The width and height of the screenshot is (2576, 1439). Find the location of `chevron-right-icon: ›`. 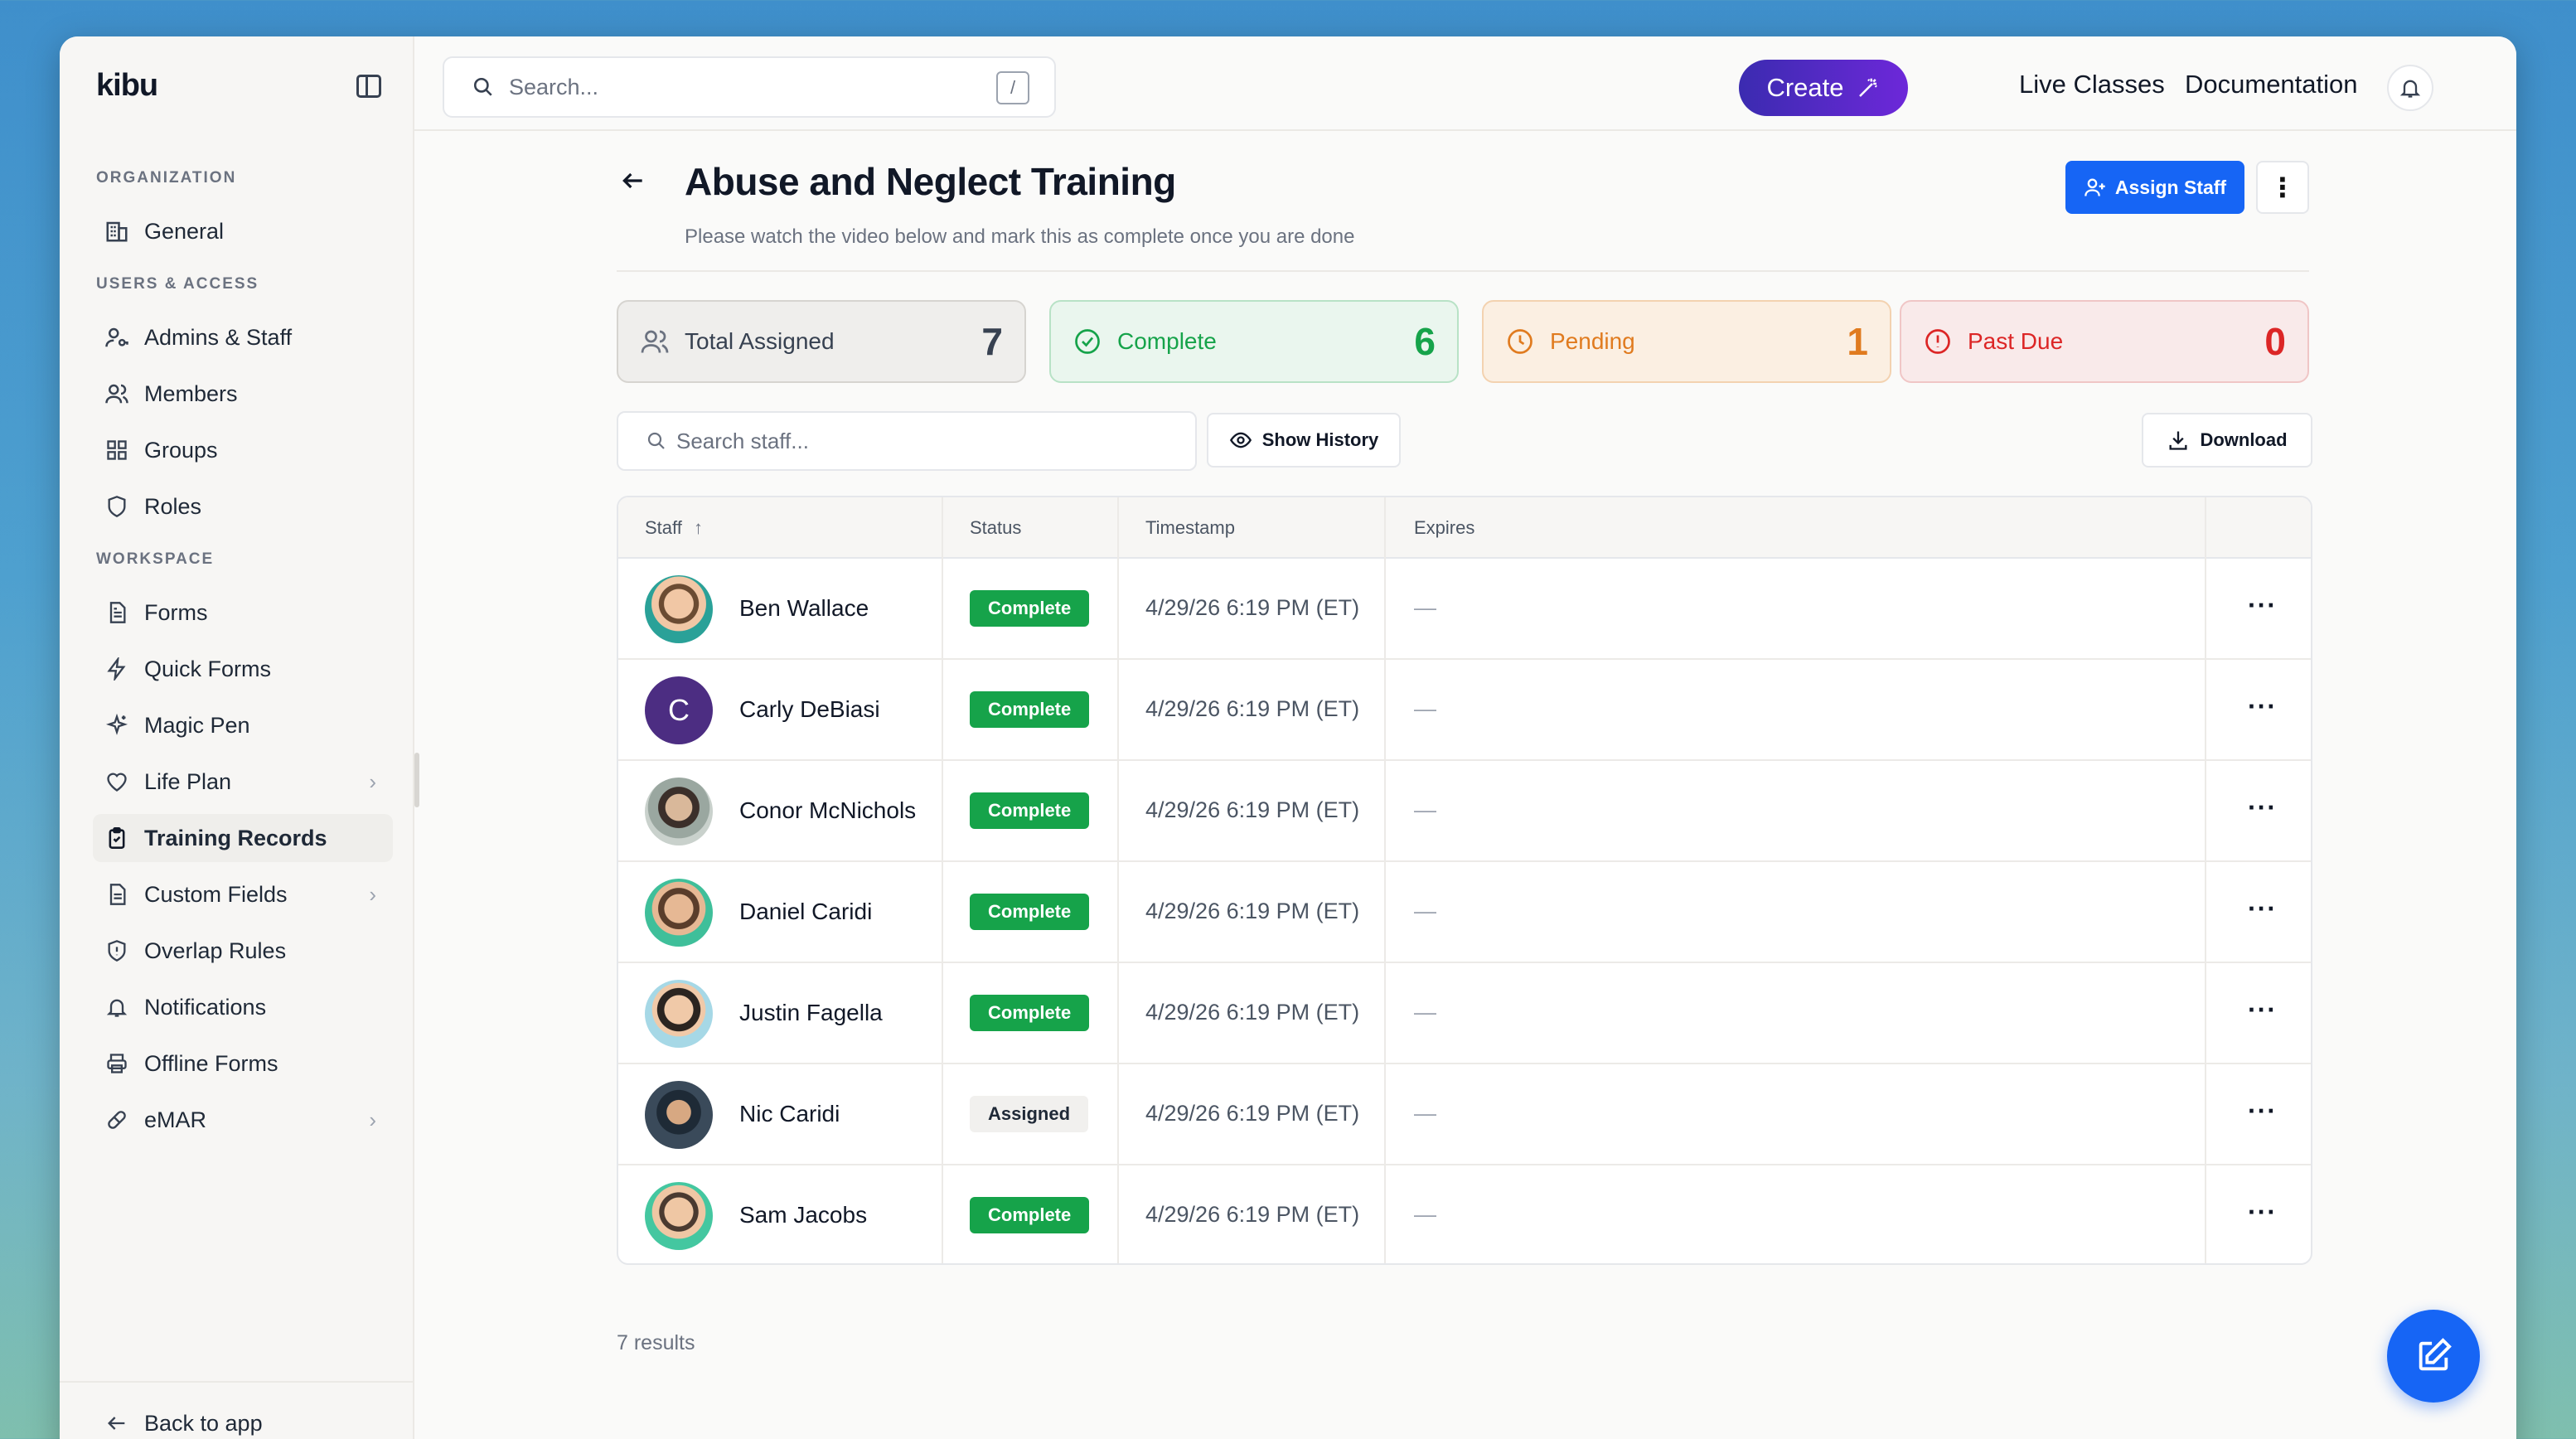

chevron-right-icon: › is located at coordinates (372, 894).